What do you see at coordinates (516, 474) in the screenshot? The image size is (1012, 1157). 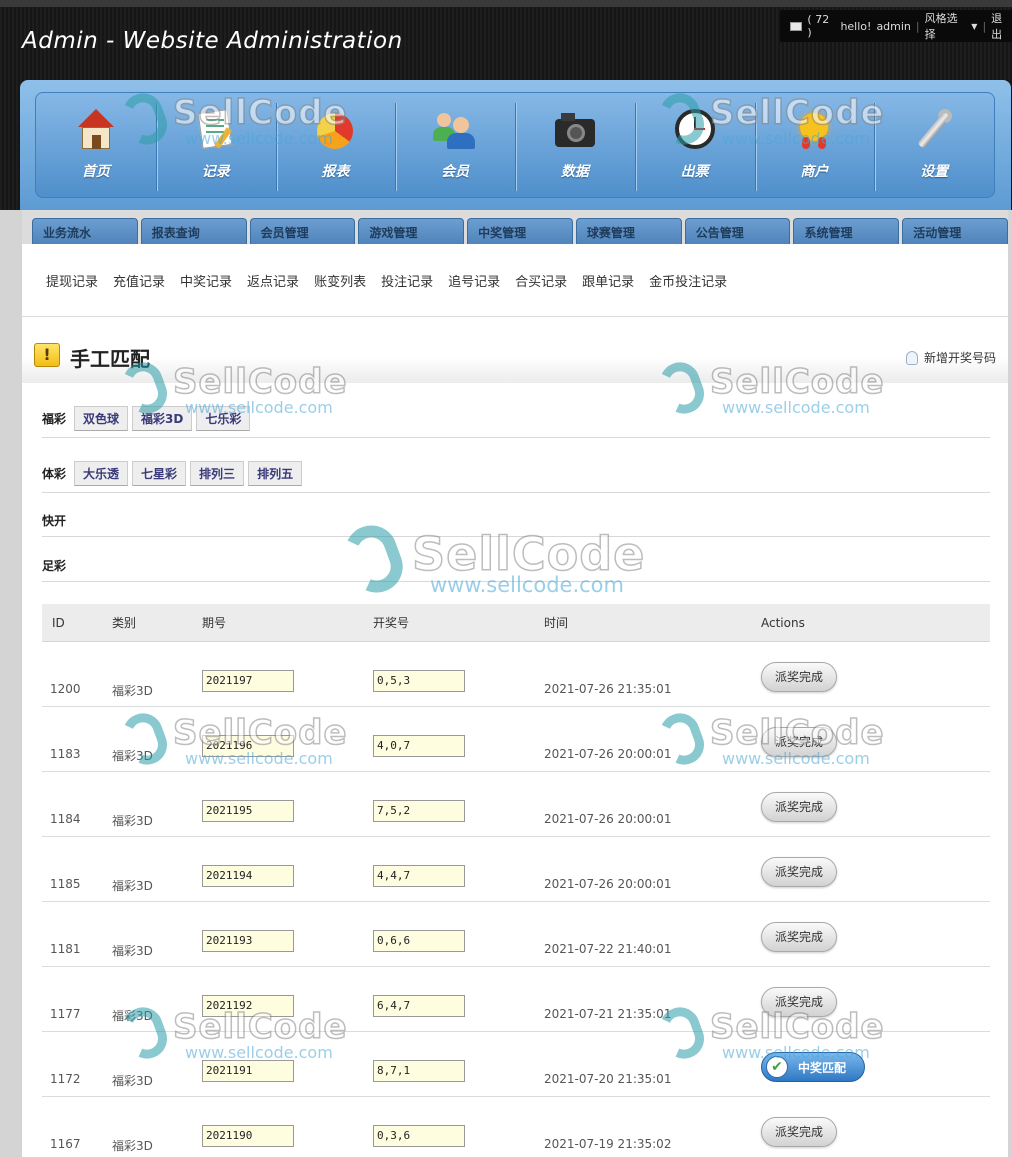 I see `lottery-group-row: 体彩 大乐透 七星彩 排列三 排列五` at bounding box center [516, 474].